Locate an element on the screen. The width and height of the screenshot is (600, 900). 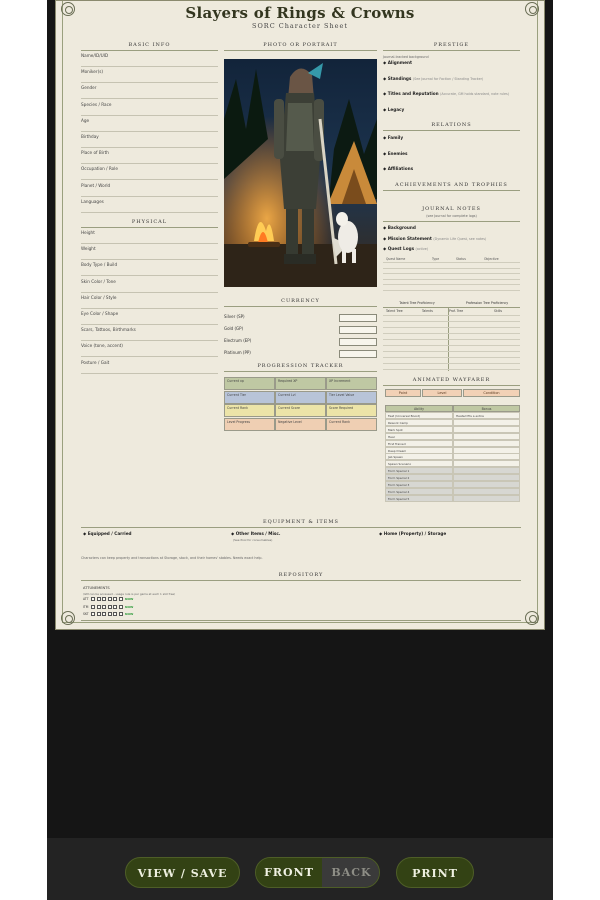
prestige-item: ◆ Legacy is located at coordinates (451, 109).